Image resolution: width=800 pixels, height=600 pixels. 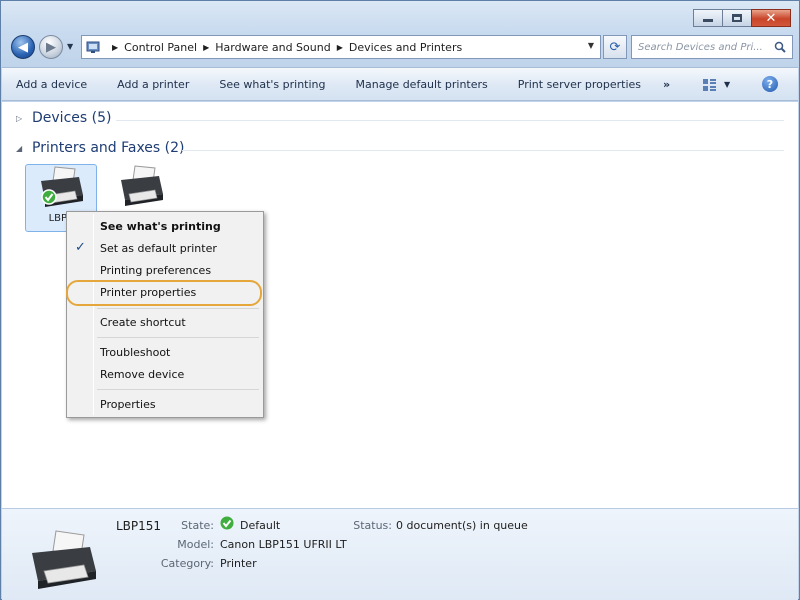 What do you see at coordinates (703, 47) in the screenshot?
I see `search-input` at bounding box center [703, 47].